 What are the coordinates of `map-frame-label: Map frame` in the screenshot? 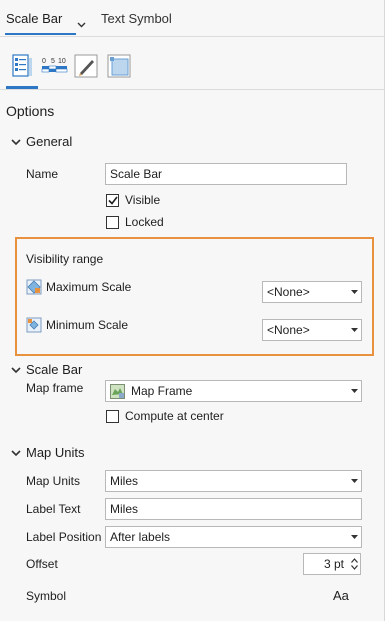 It's located at (55, 388).